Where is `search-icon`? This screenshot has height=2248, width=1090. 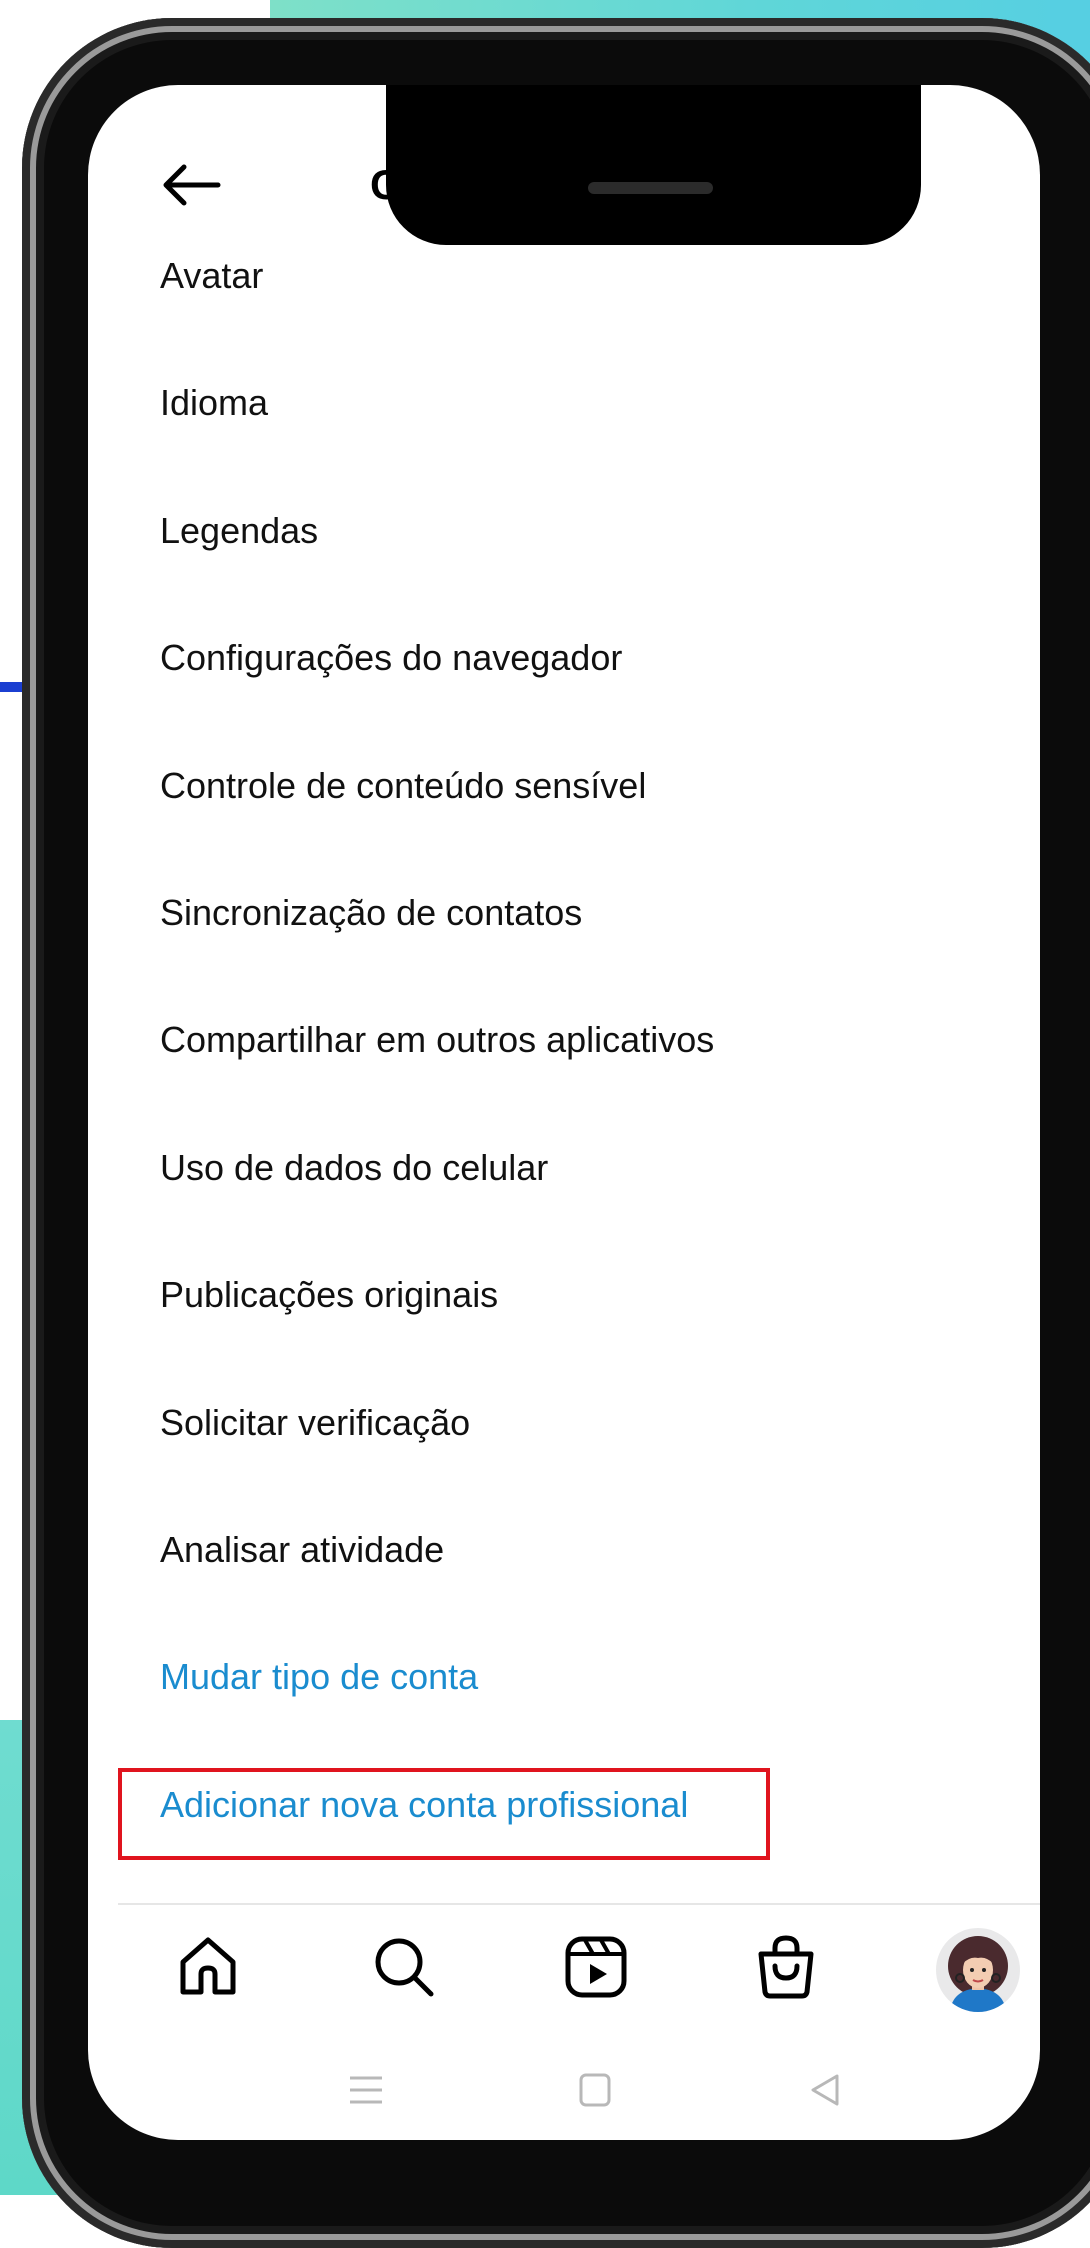
search-icon is located at coordinates (404, 1967).